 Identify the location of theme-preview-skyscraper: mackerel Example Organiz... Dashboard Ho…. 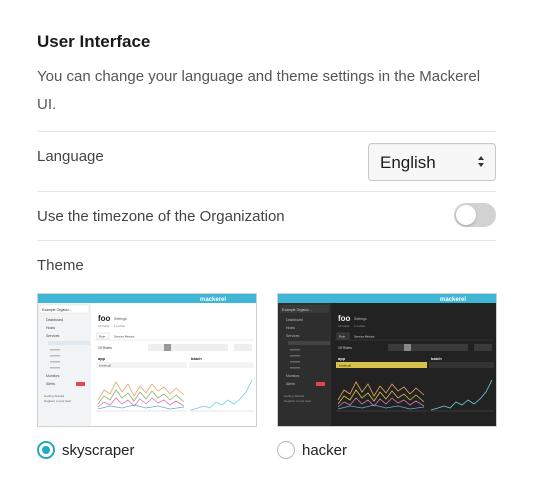
(147, 360).